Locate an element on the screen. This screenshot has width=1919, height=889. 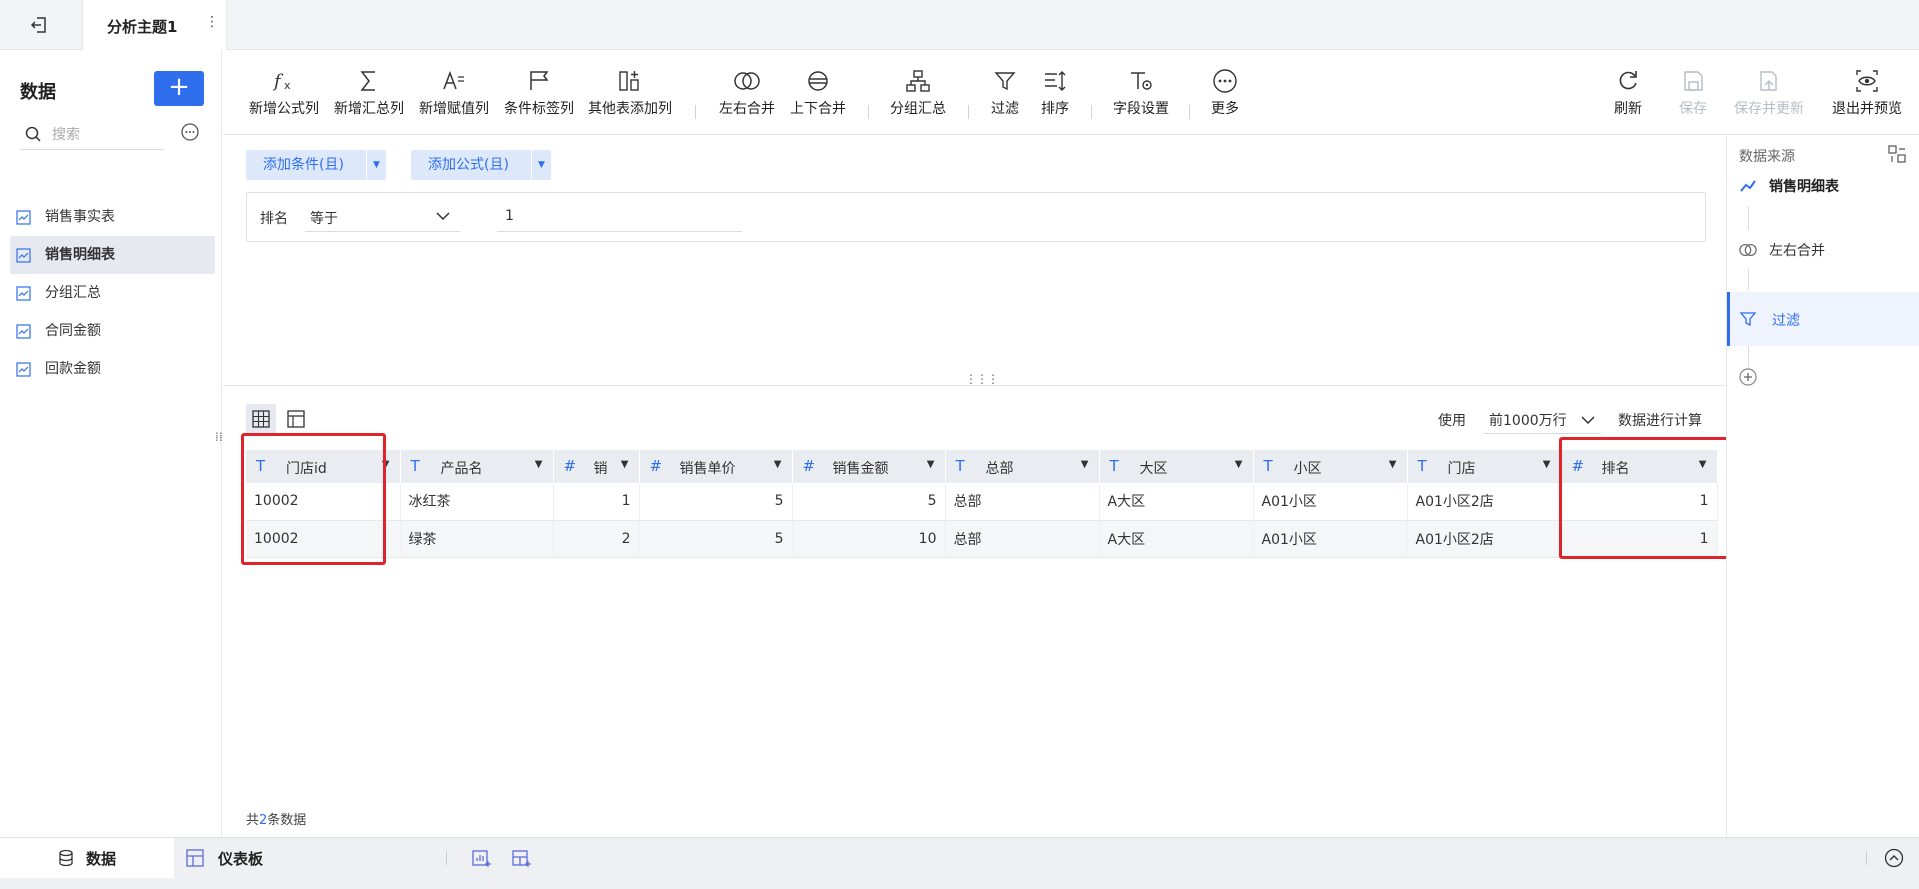
layout-view-button is located at coordinates (296, 419).